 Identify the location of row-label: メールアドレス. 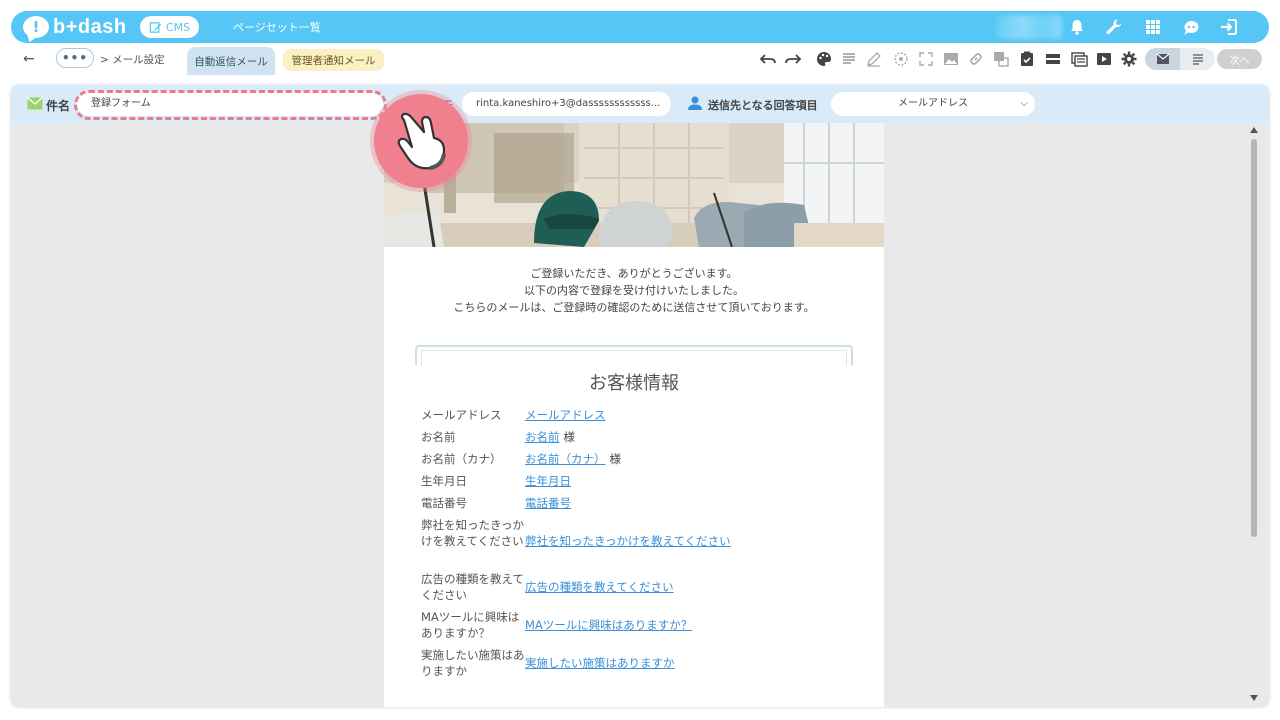
(461, 415).